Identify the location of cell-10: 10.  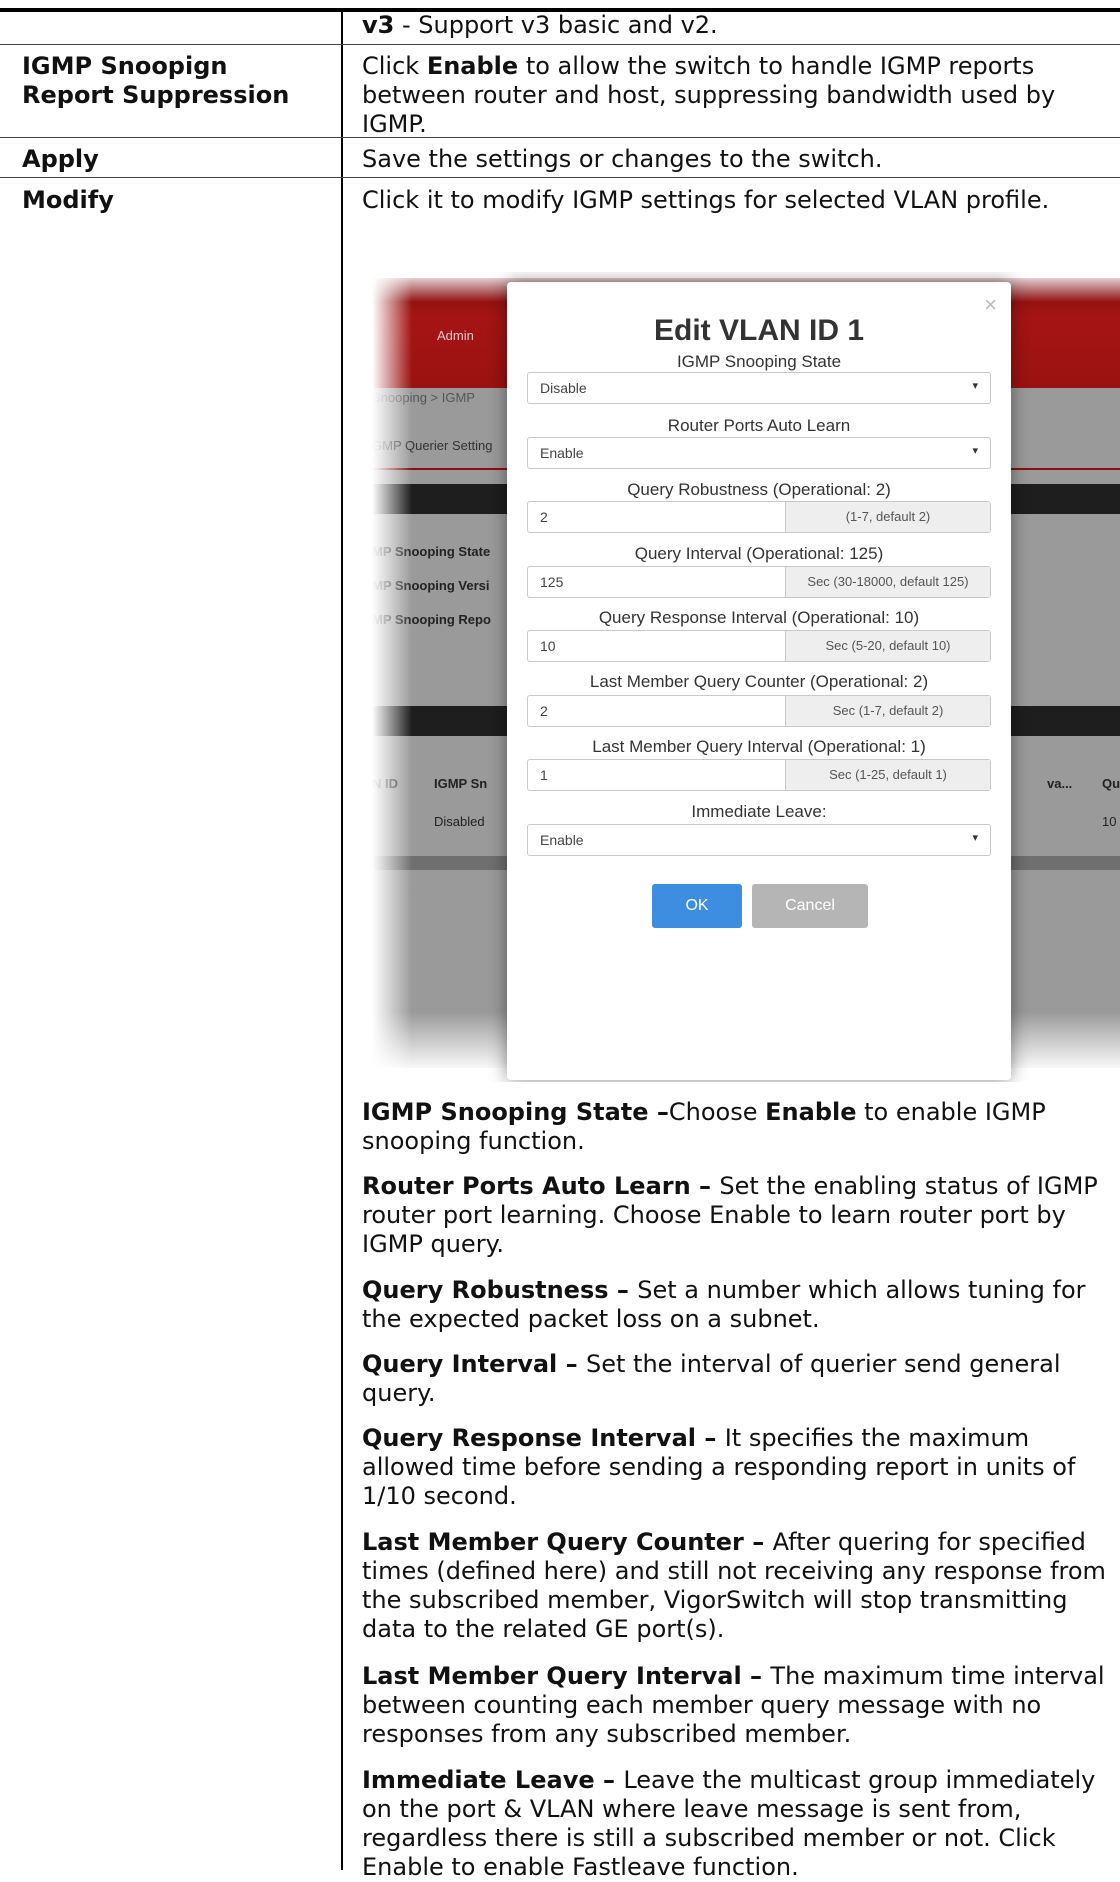
(1109, 821).